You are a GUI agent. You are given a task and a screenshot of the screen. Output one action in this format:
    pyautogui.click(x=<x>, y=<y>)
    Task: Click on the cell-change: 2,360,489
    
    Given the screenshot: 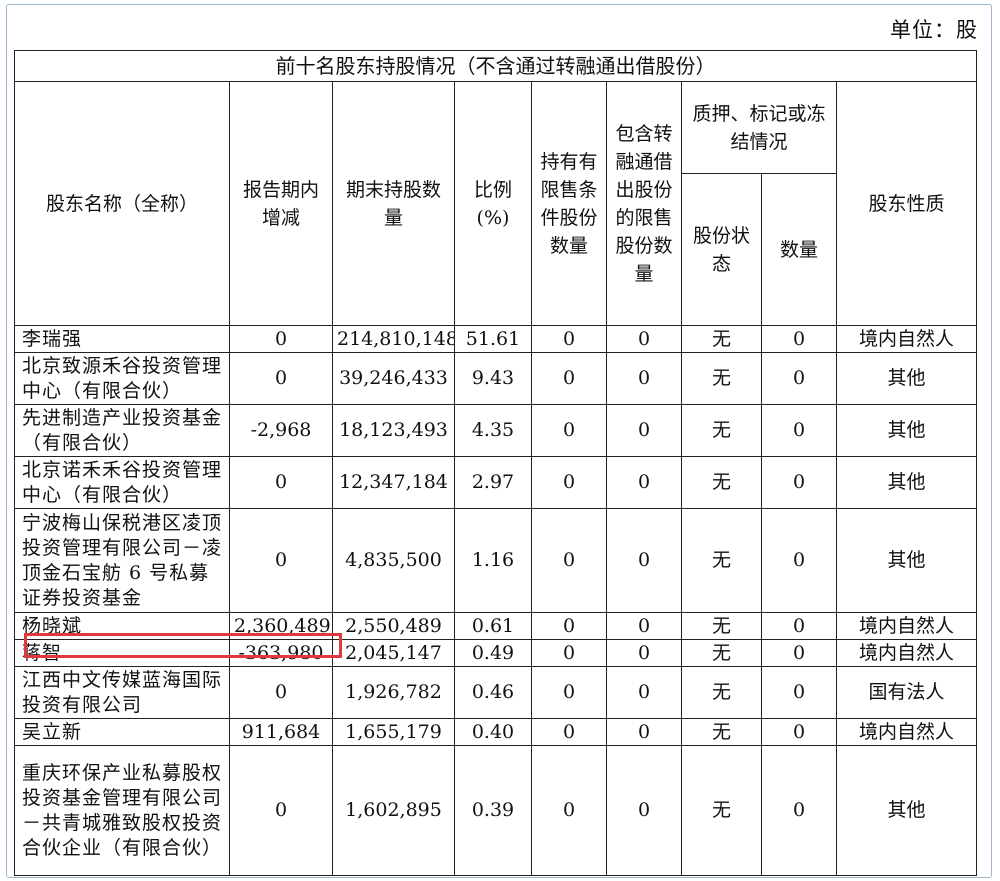 What is the action you would take?
    pyautogui.click(x=281, y=626)
    